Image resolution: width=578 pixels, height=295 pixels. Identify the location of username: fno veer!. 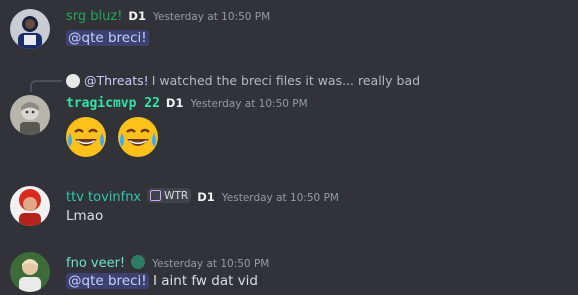
(95, 263).